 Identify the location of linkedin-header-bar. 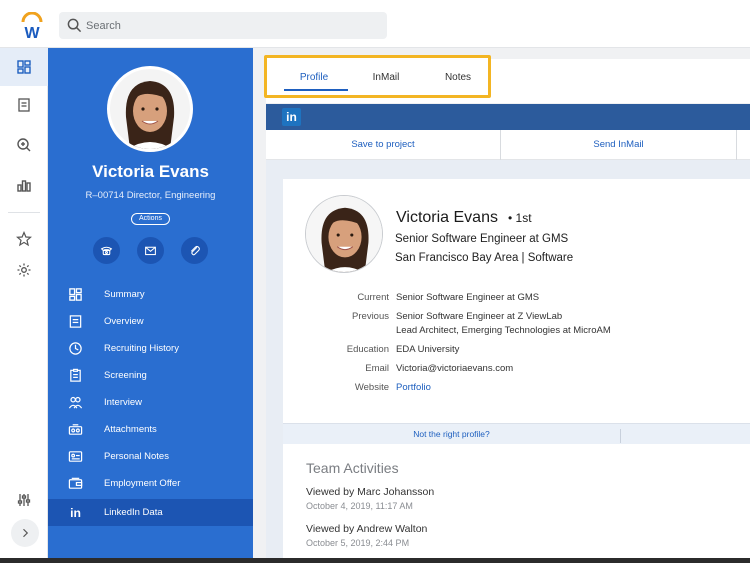
(508, 117).